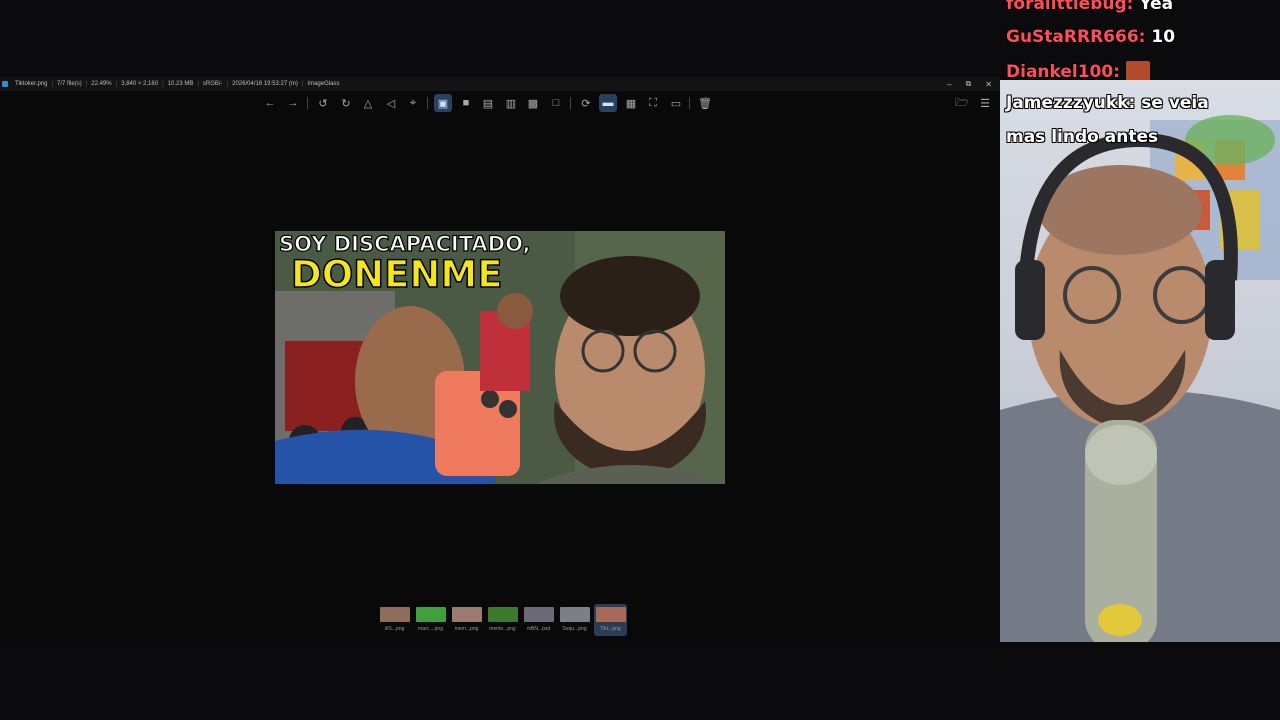 The image size is (1280, 720). I want to click on crop-icon: ⌖, so click(413, 103).